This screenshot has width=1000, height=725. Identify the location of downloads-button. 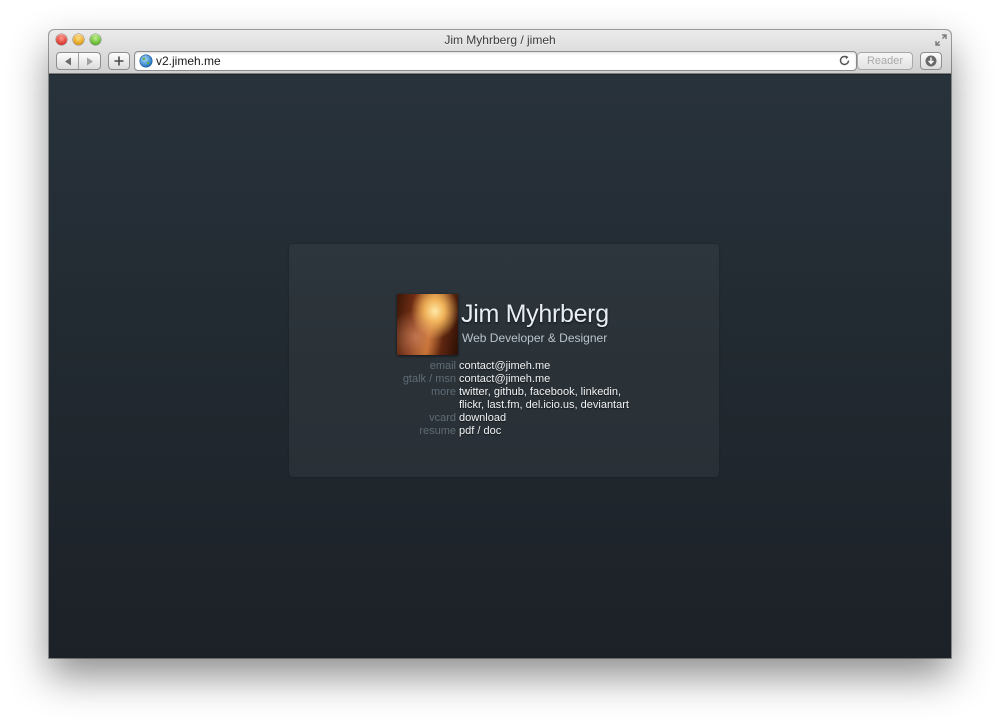
(931, 61).